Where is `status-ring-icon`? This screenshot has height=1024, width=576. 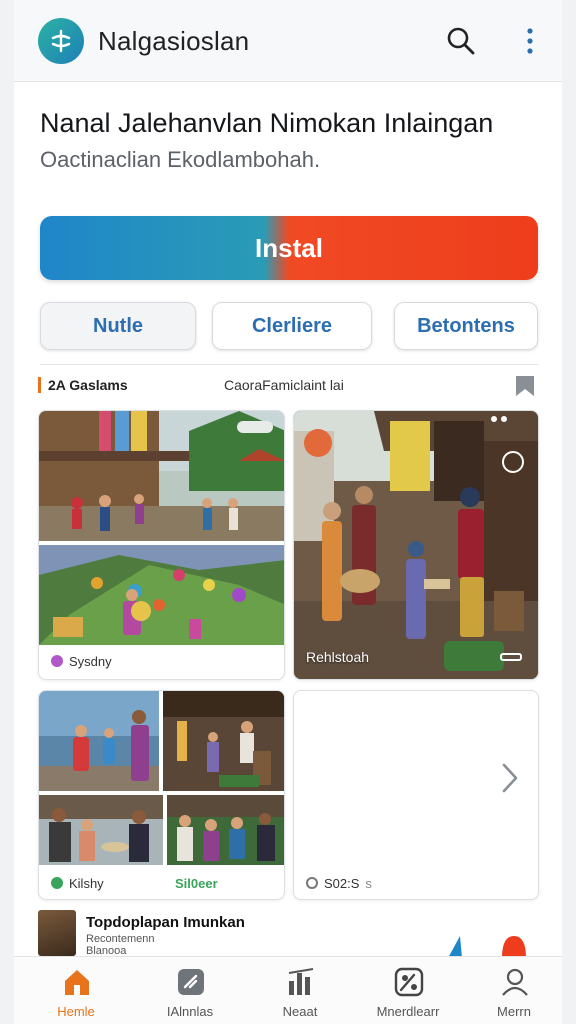 status-ring-icon is located at coordinates (312, 883).